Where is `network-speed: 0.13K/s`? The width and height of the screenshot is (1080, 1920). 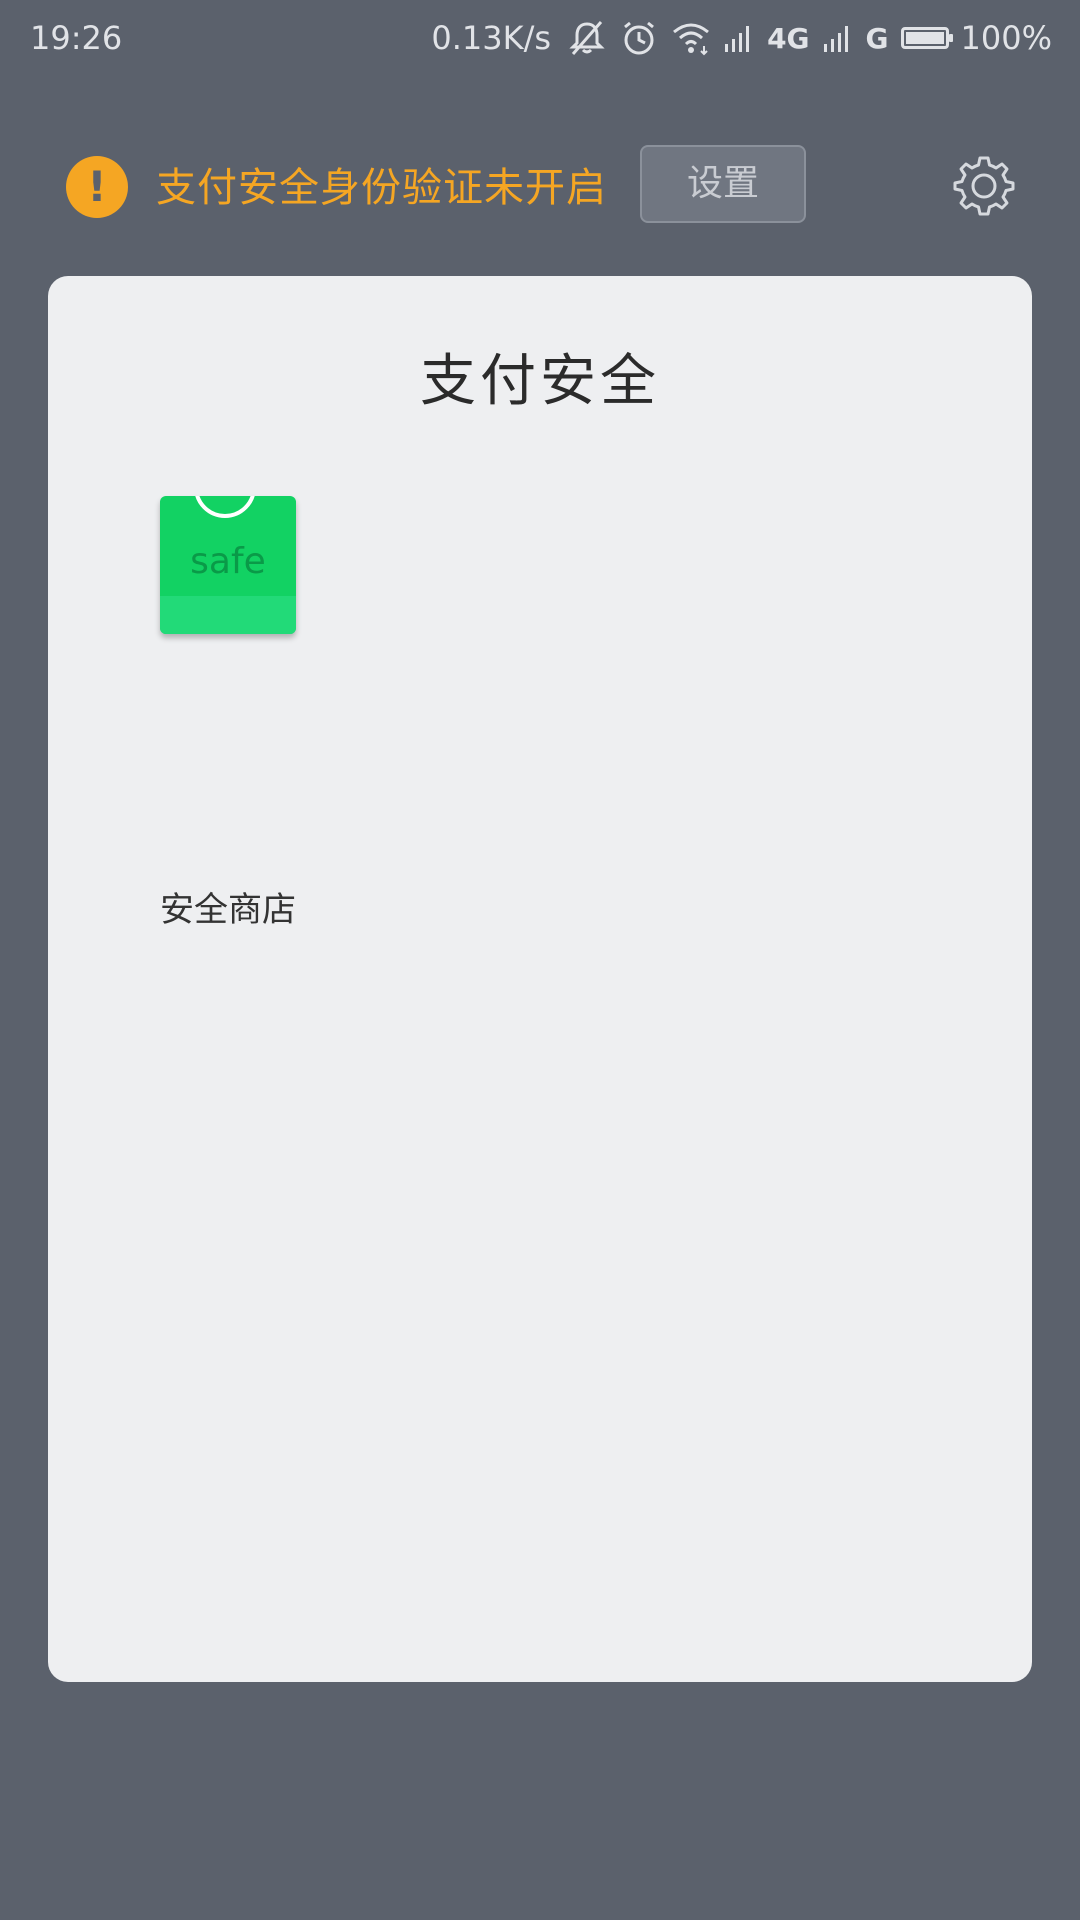
network-speed: 0.13K/s is located at coordinates (491, 38).